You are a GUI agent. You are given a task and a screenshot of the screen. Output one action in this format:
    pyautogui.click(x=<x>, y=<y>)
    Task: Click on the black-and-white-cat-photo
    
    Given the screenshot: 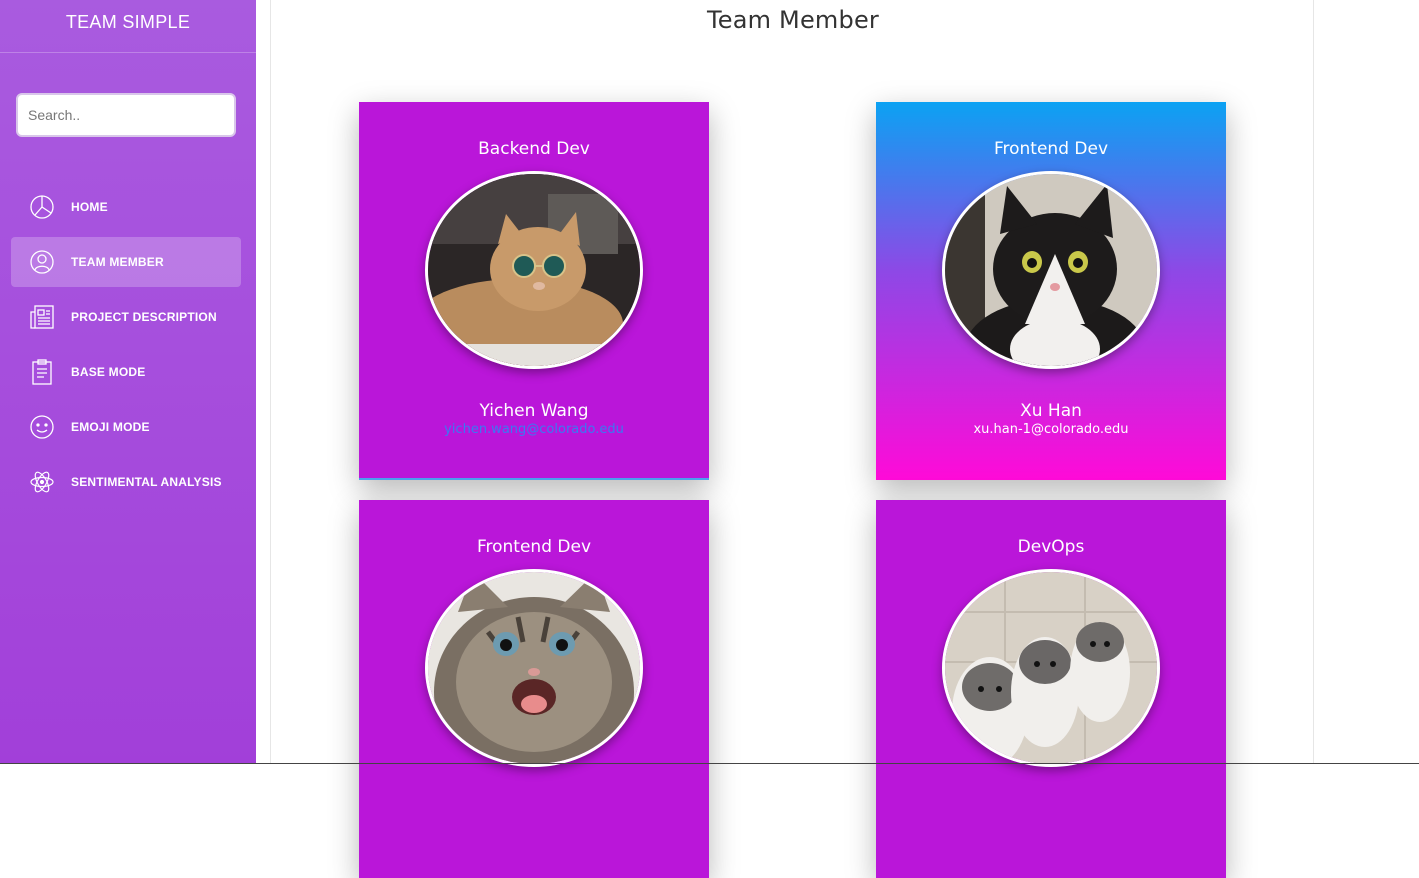 What is the action you would take?
    pyautogui.click(x=1051, y=270)
    